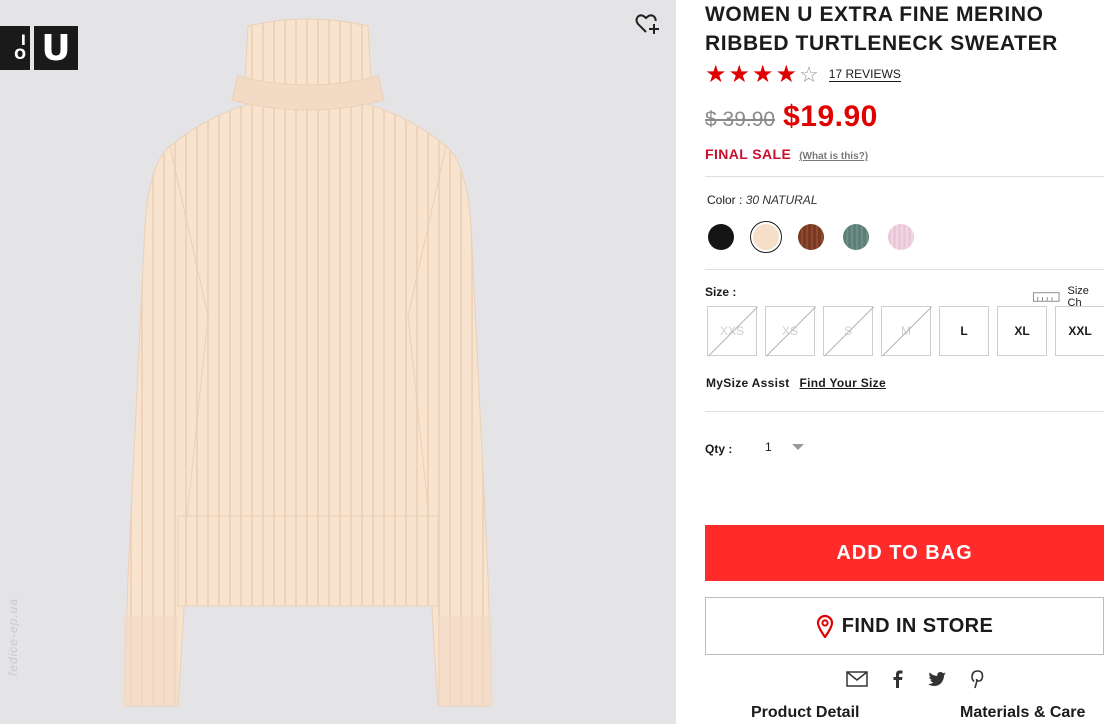 This screenshot has height=724, width=1104. I want to click on quantity-label: Qty :, so click(719, 449).